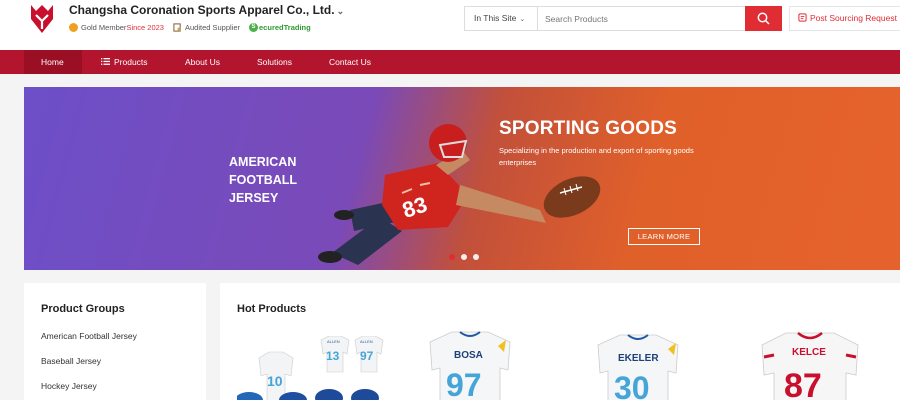 This screenshot has height=400, width=900. Describe the element at coordinates (53, 62) in the screenshot. I see `nav-home: Home` at that location.